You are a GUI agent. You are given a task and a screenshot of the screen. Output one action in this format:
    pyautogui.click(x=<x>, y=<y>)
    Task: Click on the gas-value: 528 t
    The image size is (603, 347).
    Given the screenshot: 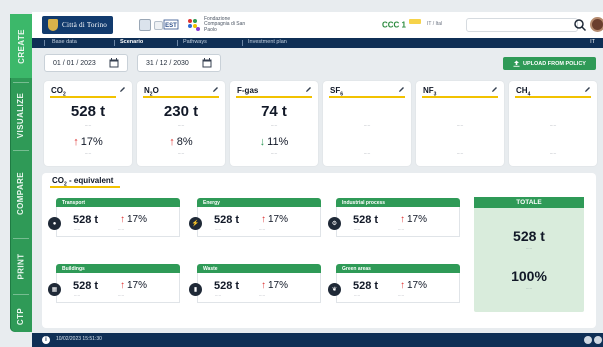 What is the action you would take?
    pyautogui.click(x=88, y=111)
    